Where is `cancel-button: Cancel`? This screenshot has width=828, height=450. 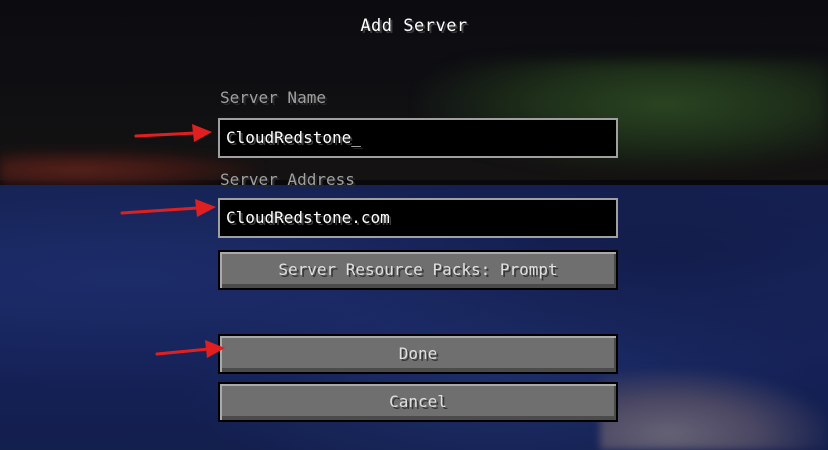 cancel-button: Cancel is located at coordinates (418, 402).